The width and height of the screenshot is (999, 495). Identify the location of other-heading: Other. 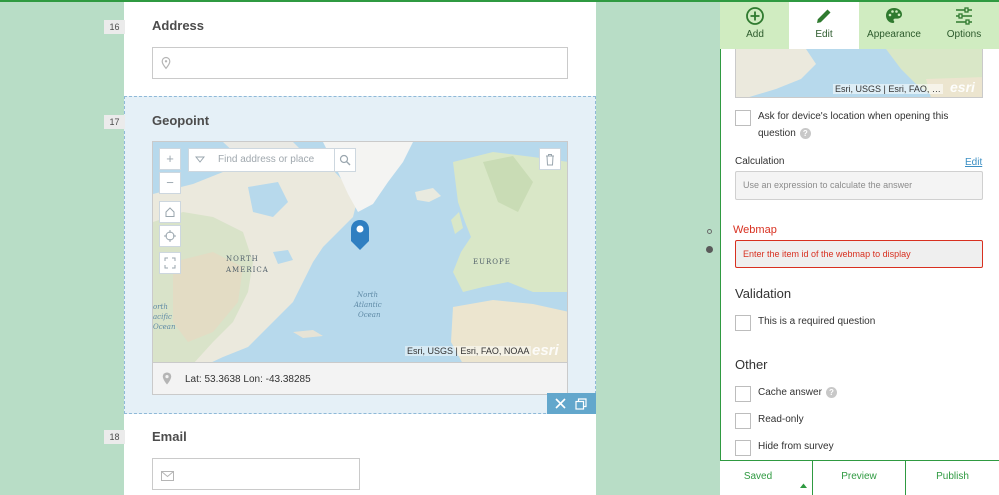
(751, 364).